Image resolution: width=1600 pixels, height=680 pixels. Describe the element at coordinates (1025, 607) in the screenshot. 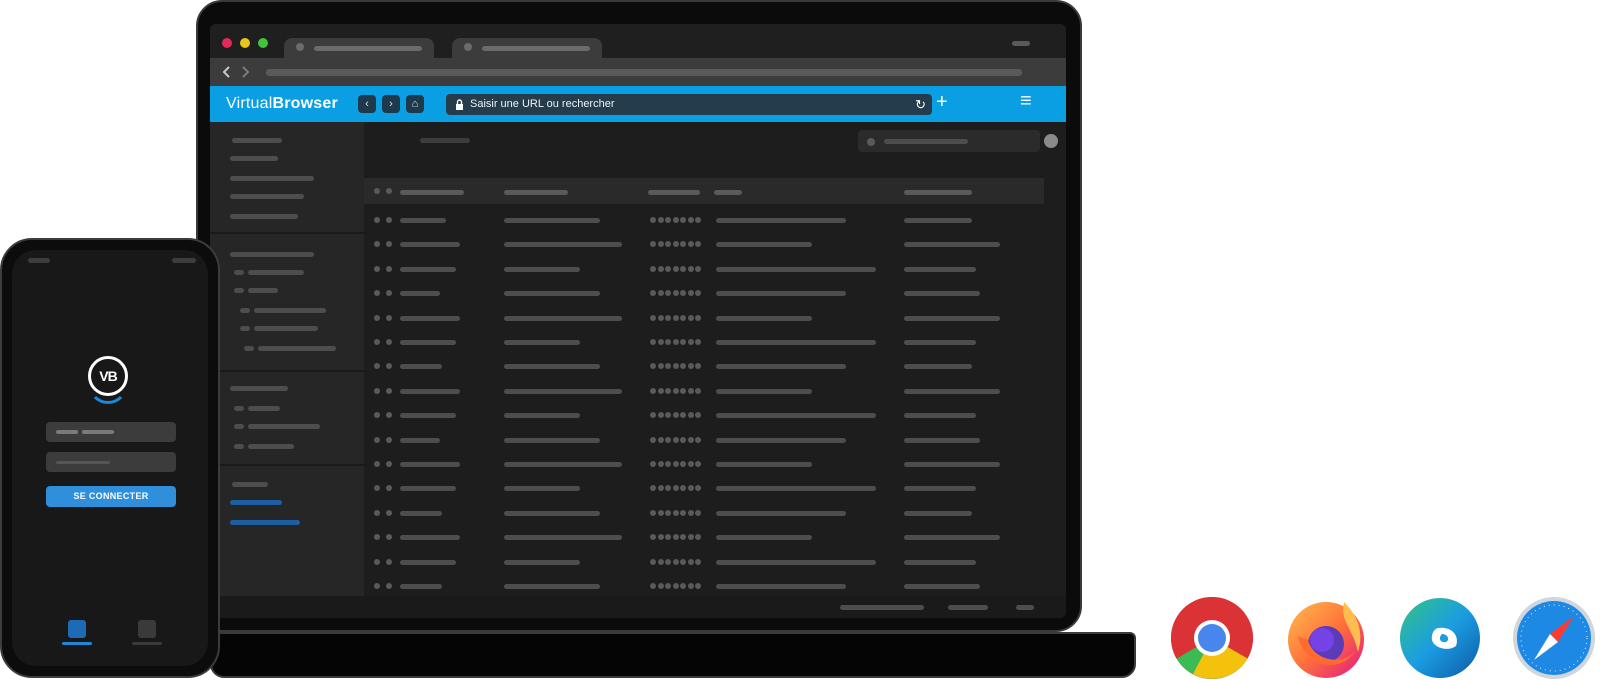

I see `footer-control` at that location.